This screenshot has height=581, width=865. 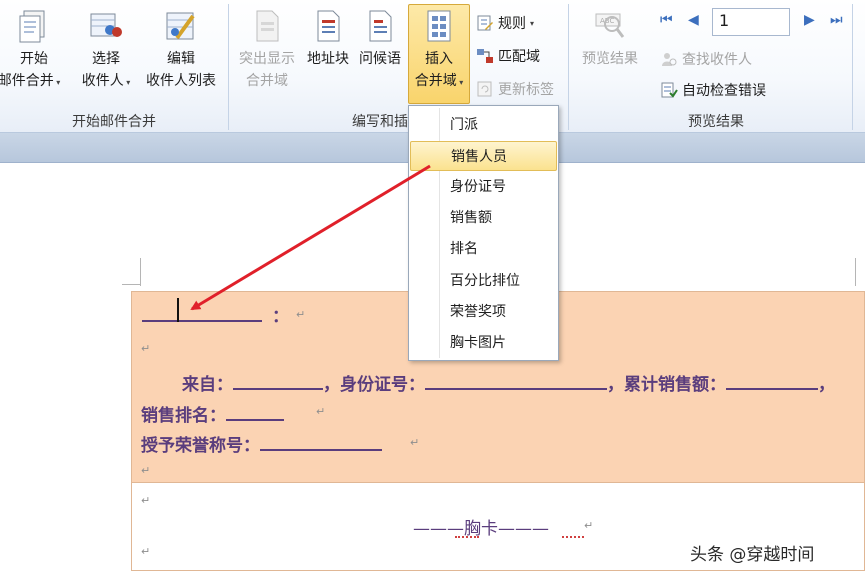 I want to click on watermark: 头条 @穿越时间, so click(x=752, y=555).